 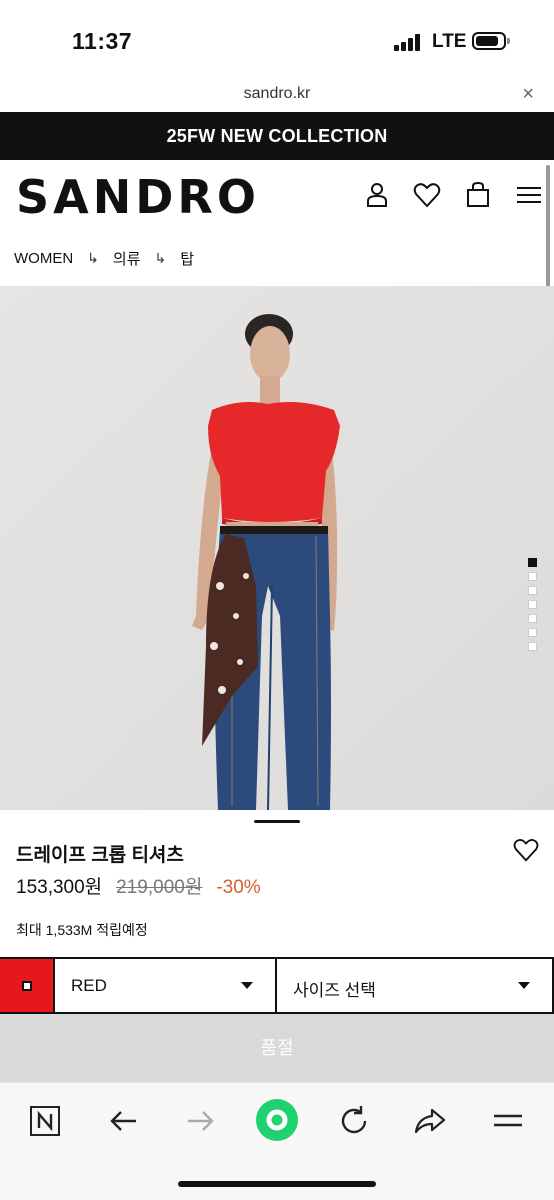 What do you see at coordinates (124, 1121) in the screenshot?
I see `back-arrow-icon` at bounding box center [124, 1121].